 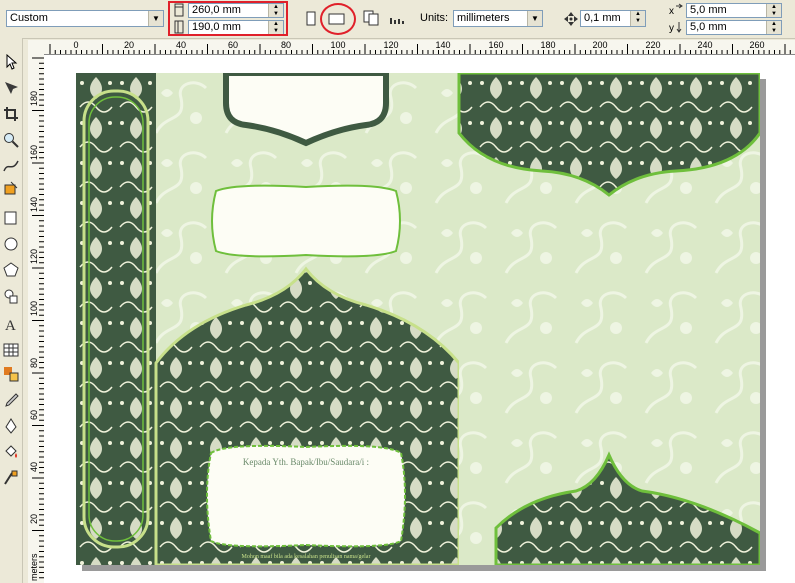 I want to click on freehand-tool-icon, so click(x=11, y=166).